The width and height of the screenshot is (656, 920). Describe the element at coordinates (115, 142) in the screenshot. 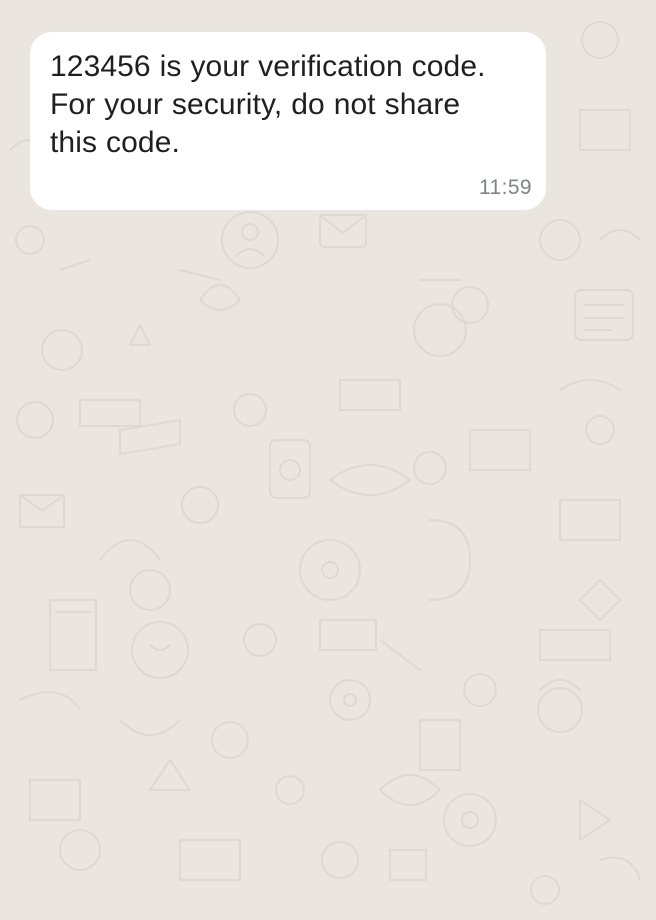

I see `message-line: this code.` at that location.